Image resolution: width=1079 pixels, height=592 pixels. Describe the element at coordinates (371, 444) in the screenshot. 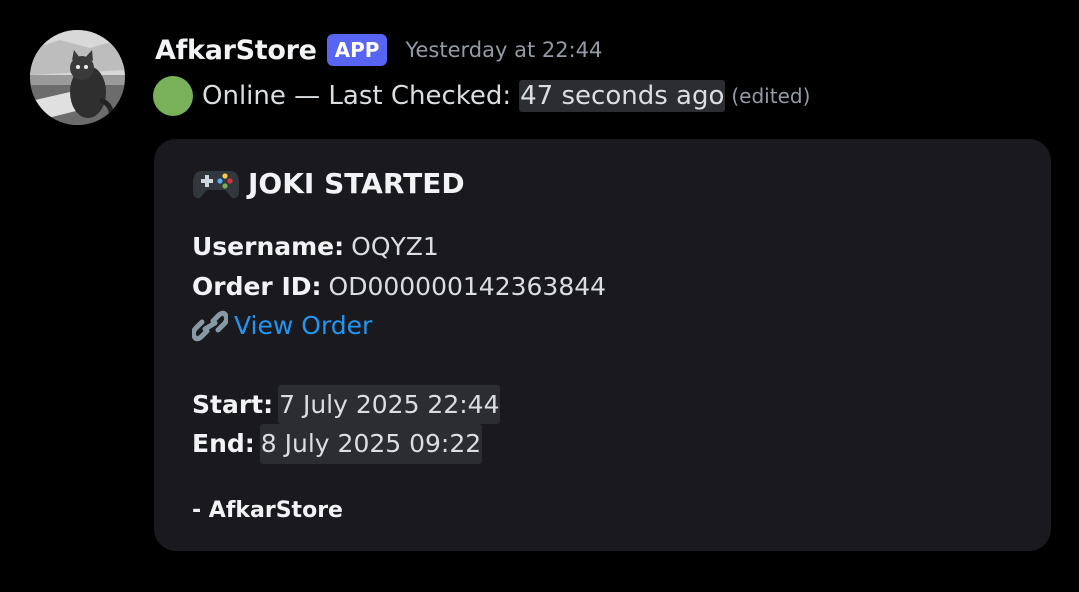

I see `end-timestamp: 8 July 2025 09:22` at that location.